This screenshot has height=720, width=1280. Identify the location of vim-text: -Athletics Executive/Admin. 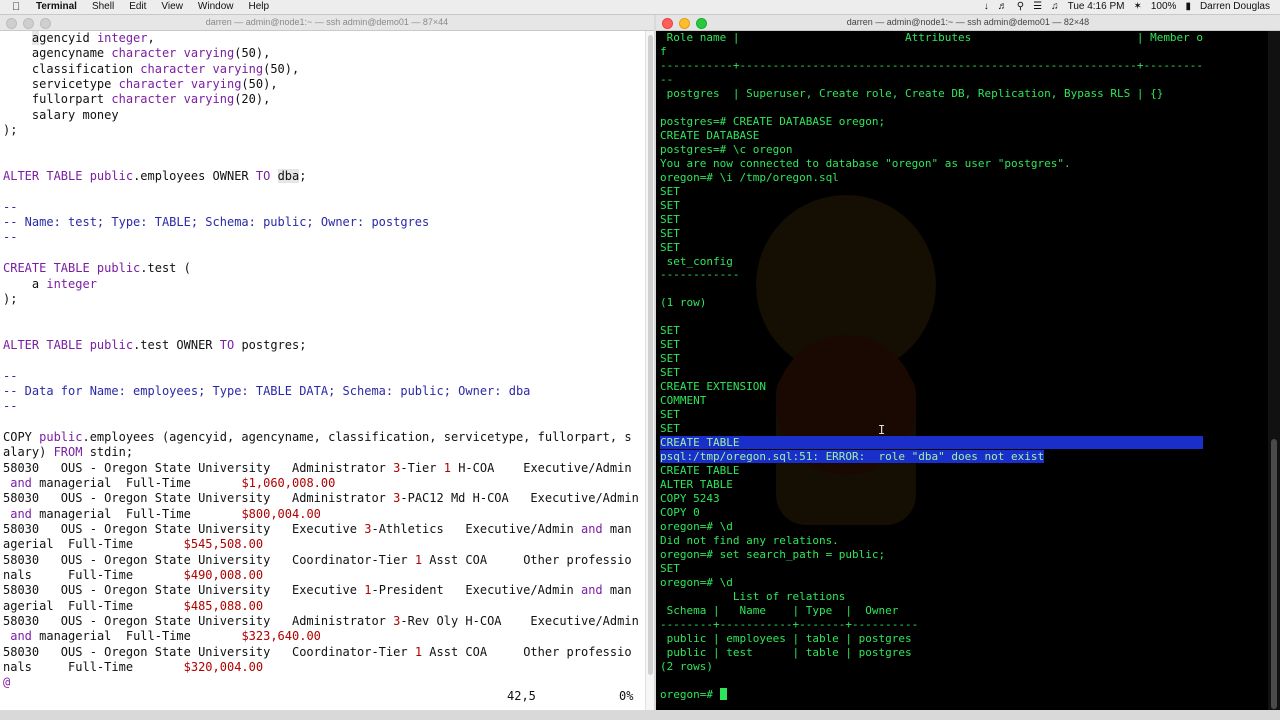
(476, 529).